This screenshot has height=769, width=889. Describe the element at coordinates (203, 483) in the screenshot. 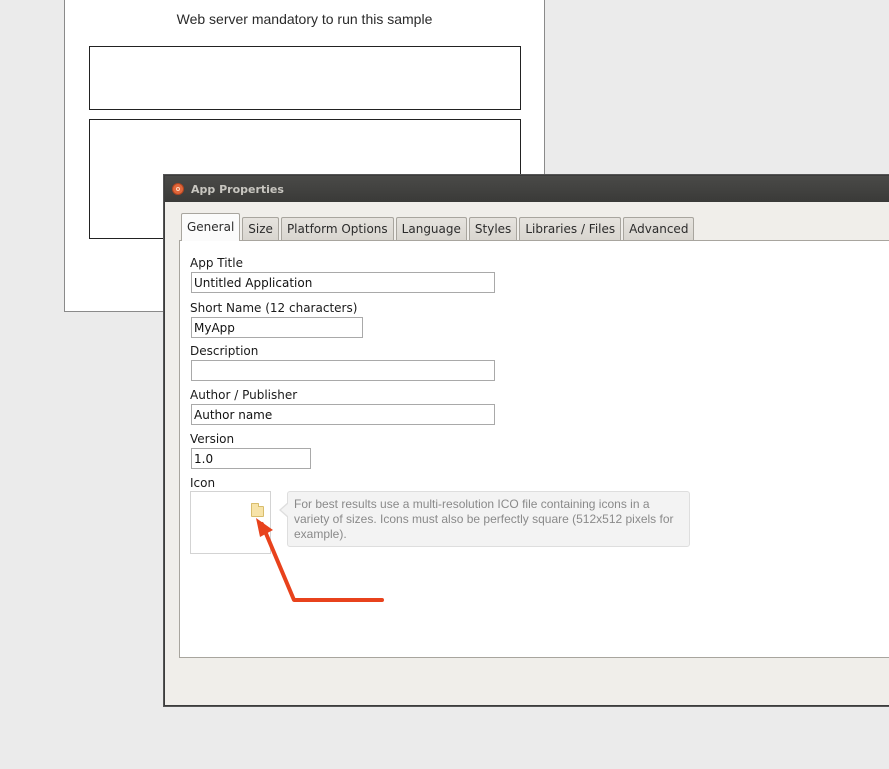

I see `icon-label: Icon` at that location.